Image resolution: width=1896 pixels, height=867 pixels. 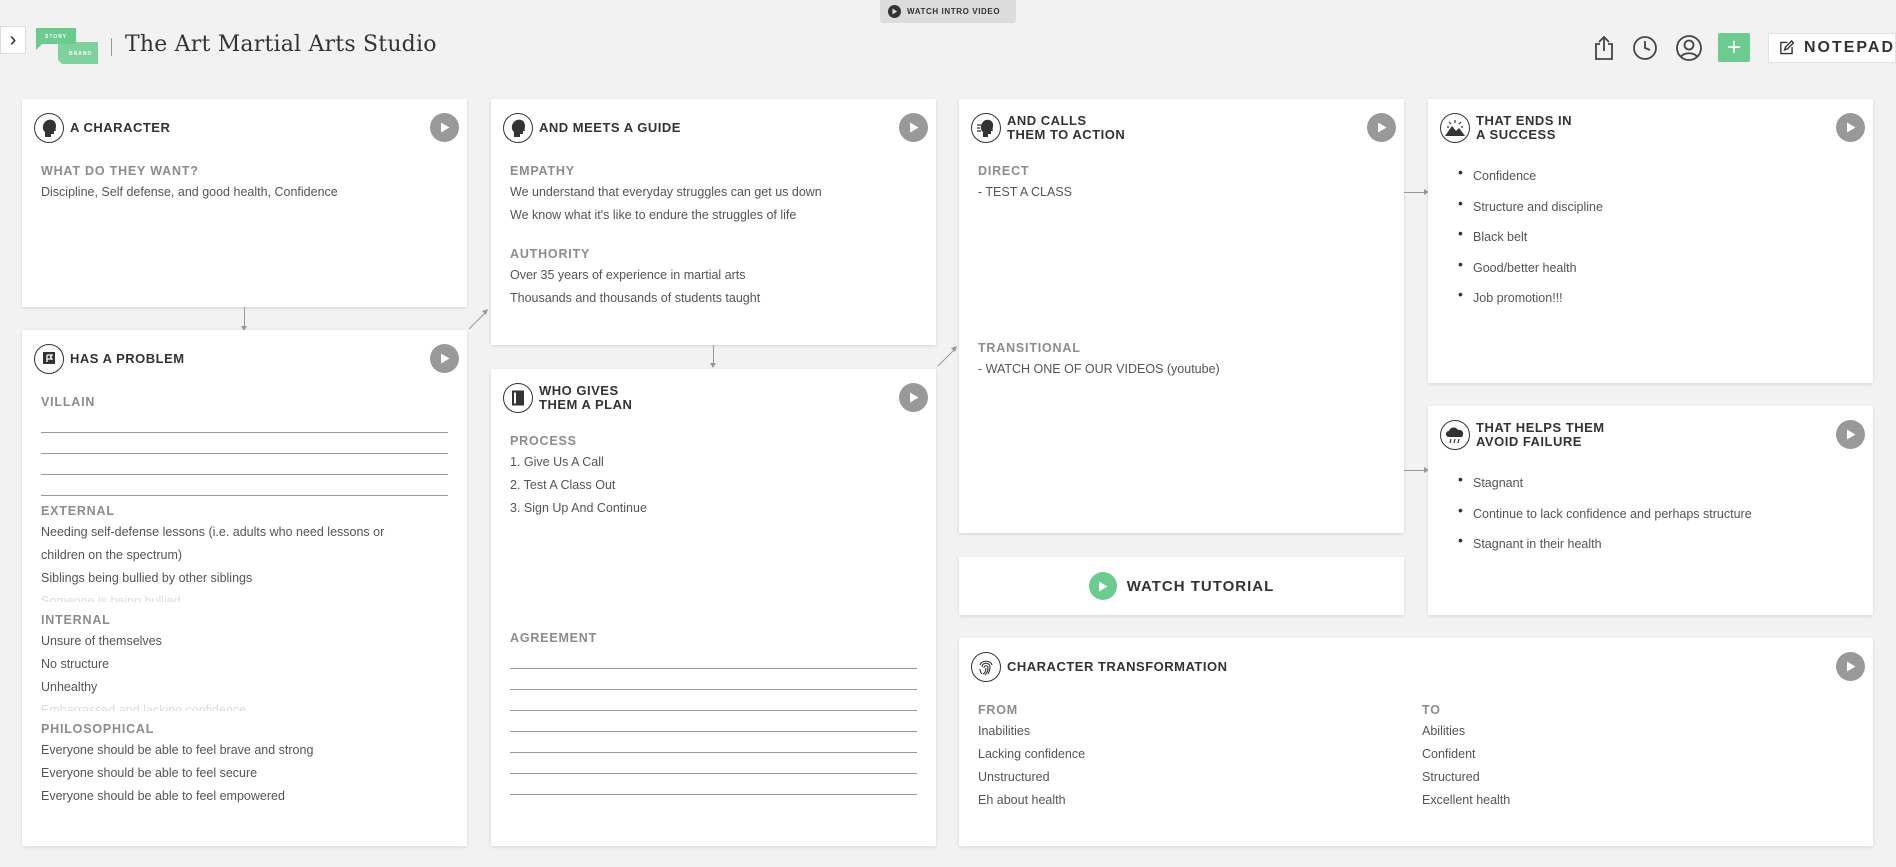 What do you see at coordinates (120, 171) in the screenshot?
I see `section-label: WHAT DO THEY WANT?` at bounding box center [120, 171].